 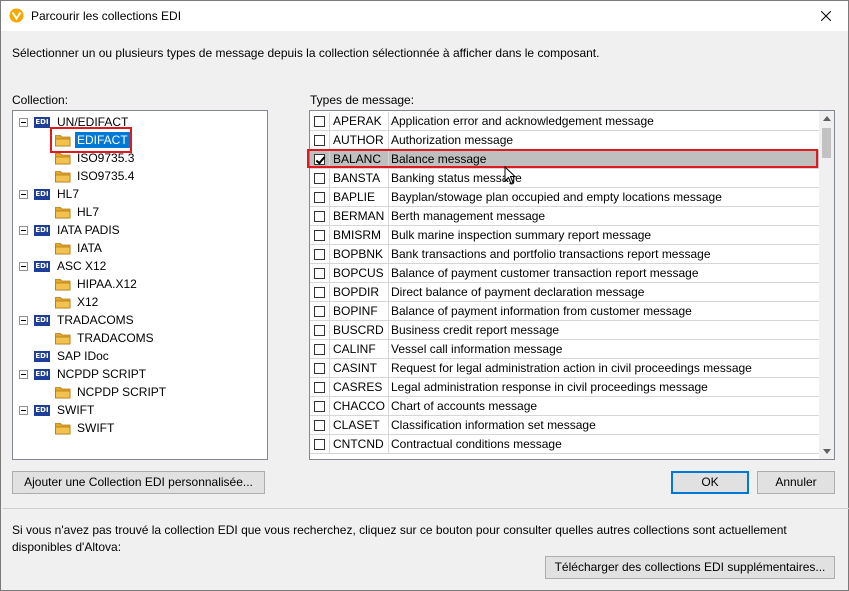 What do you see at coordinates (65, 410) in the screenshot?
I see `tree-collection-node: EDI SWIFT` at bounding box center [65, 410].